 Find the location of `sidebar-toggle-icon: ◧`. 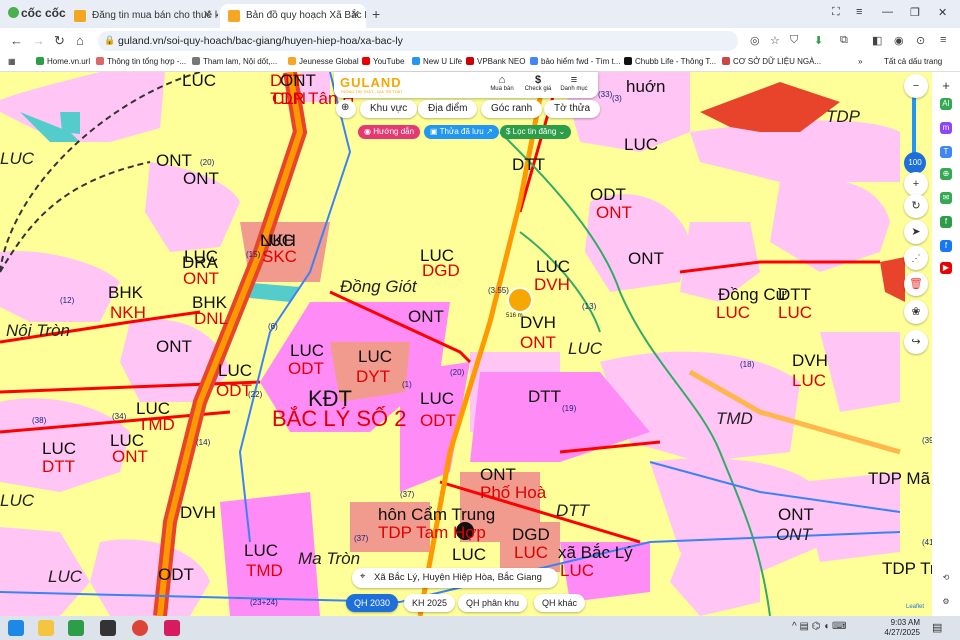

sidebar-toggle-icon: ◧ is located at coordinates (877, 40).